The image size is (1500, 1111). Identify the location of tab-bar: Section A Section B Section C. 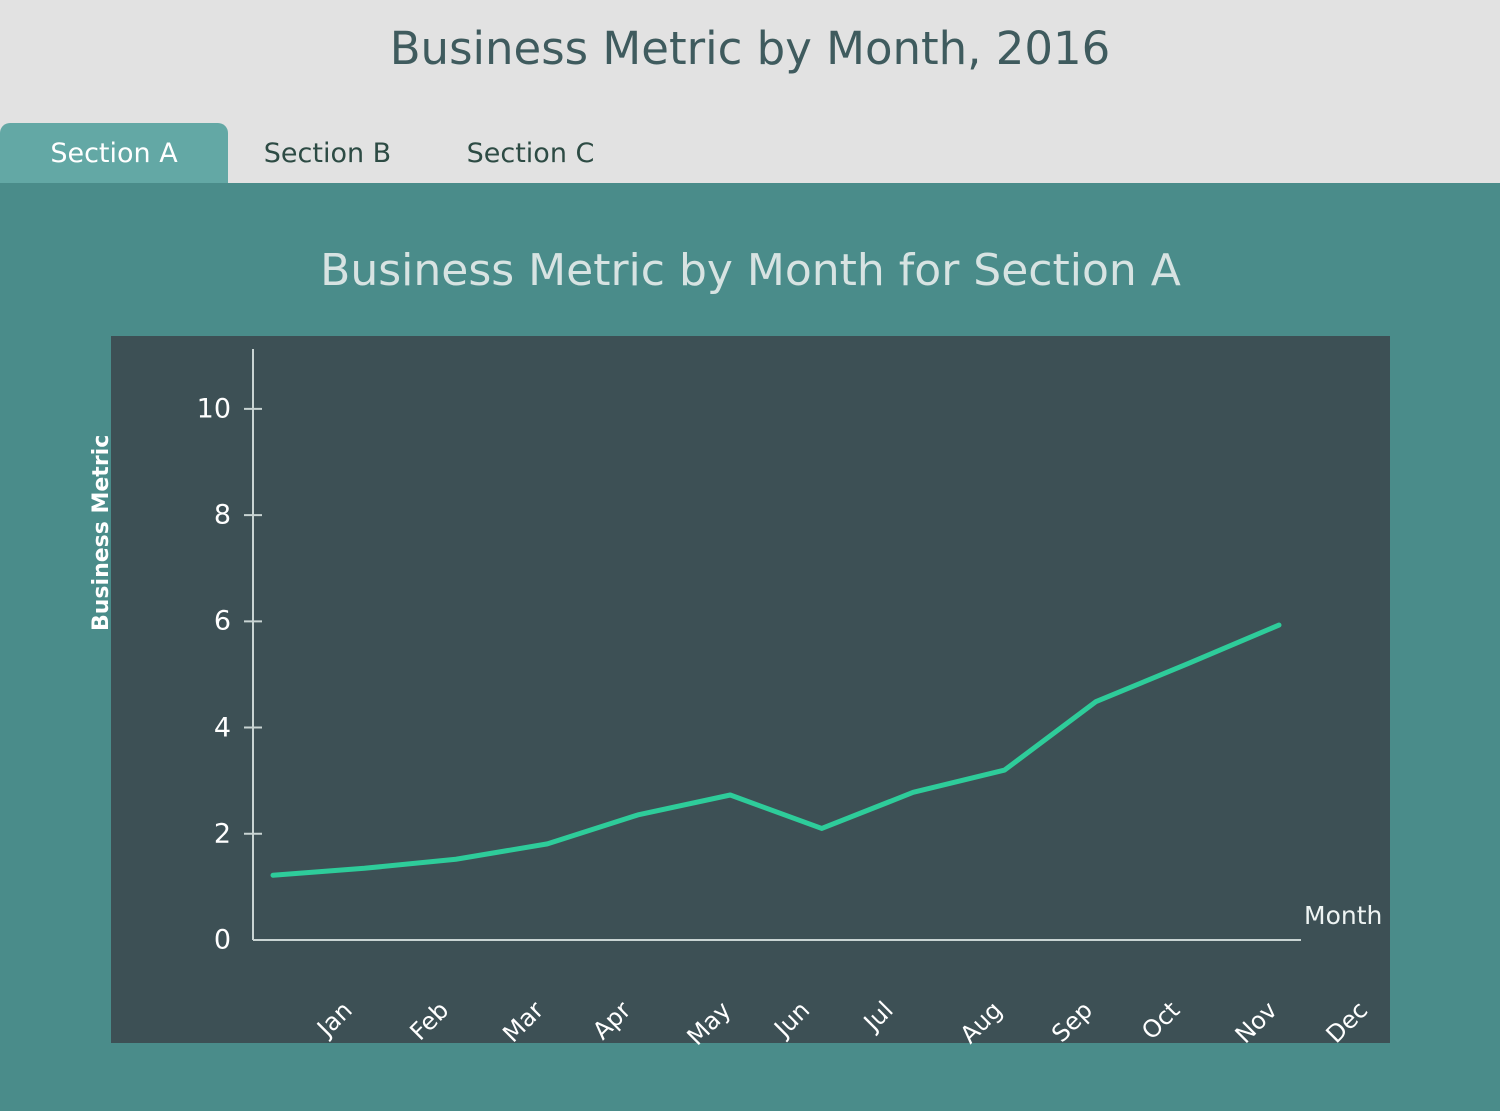
(750, 153).